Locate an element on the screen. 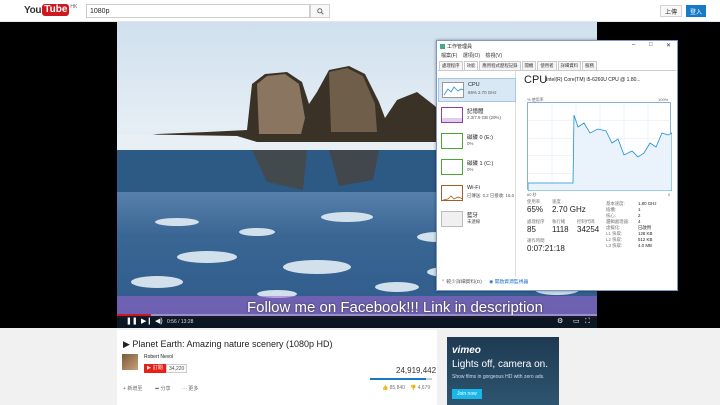 Image resolution: width=720 pixels, height=405 pixels. tab-processes: 處理程序 is located at coordinates (451, 65).